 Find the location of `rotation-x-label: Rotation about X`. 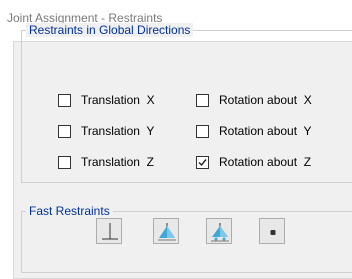

rotation-x-label: Rotation about X is located at coordinates (265, 100).